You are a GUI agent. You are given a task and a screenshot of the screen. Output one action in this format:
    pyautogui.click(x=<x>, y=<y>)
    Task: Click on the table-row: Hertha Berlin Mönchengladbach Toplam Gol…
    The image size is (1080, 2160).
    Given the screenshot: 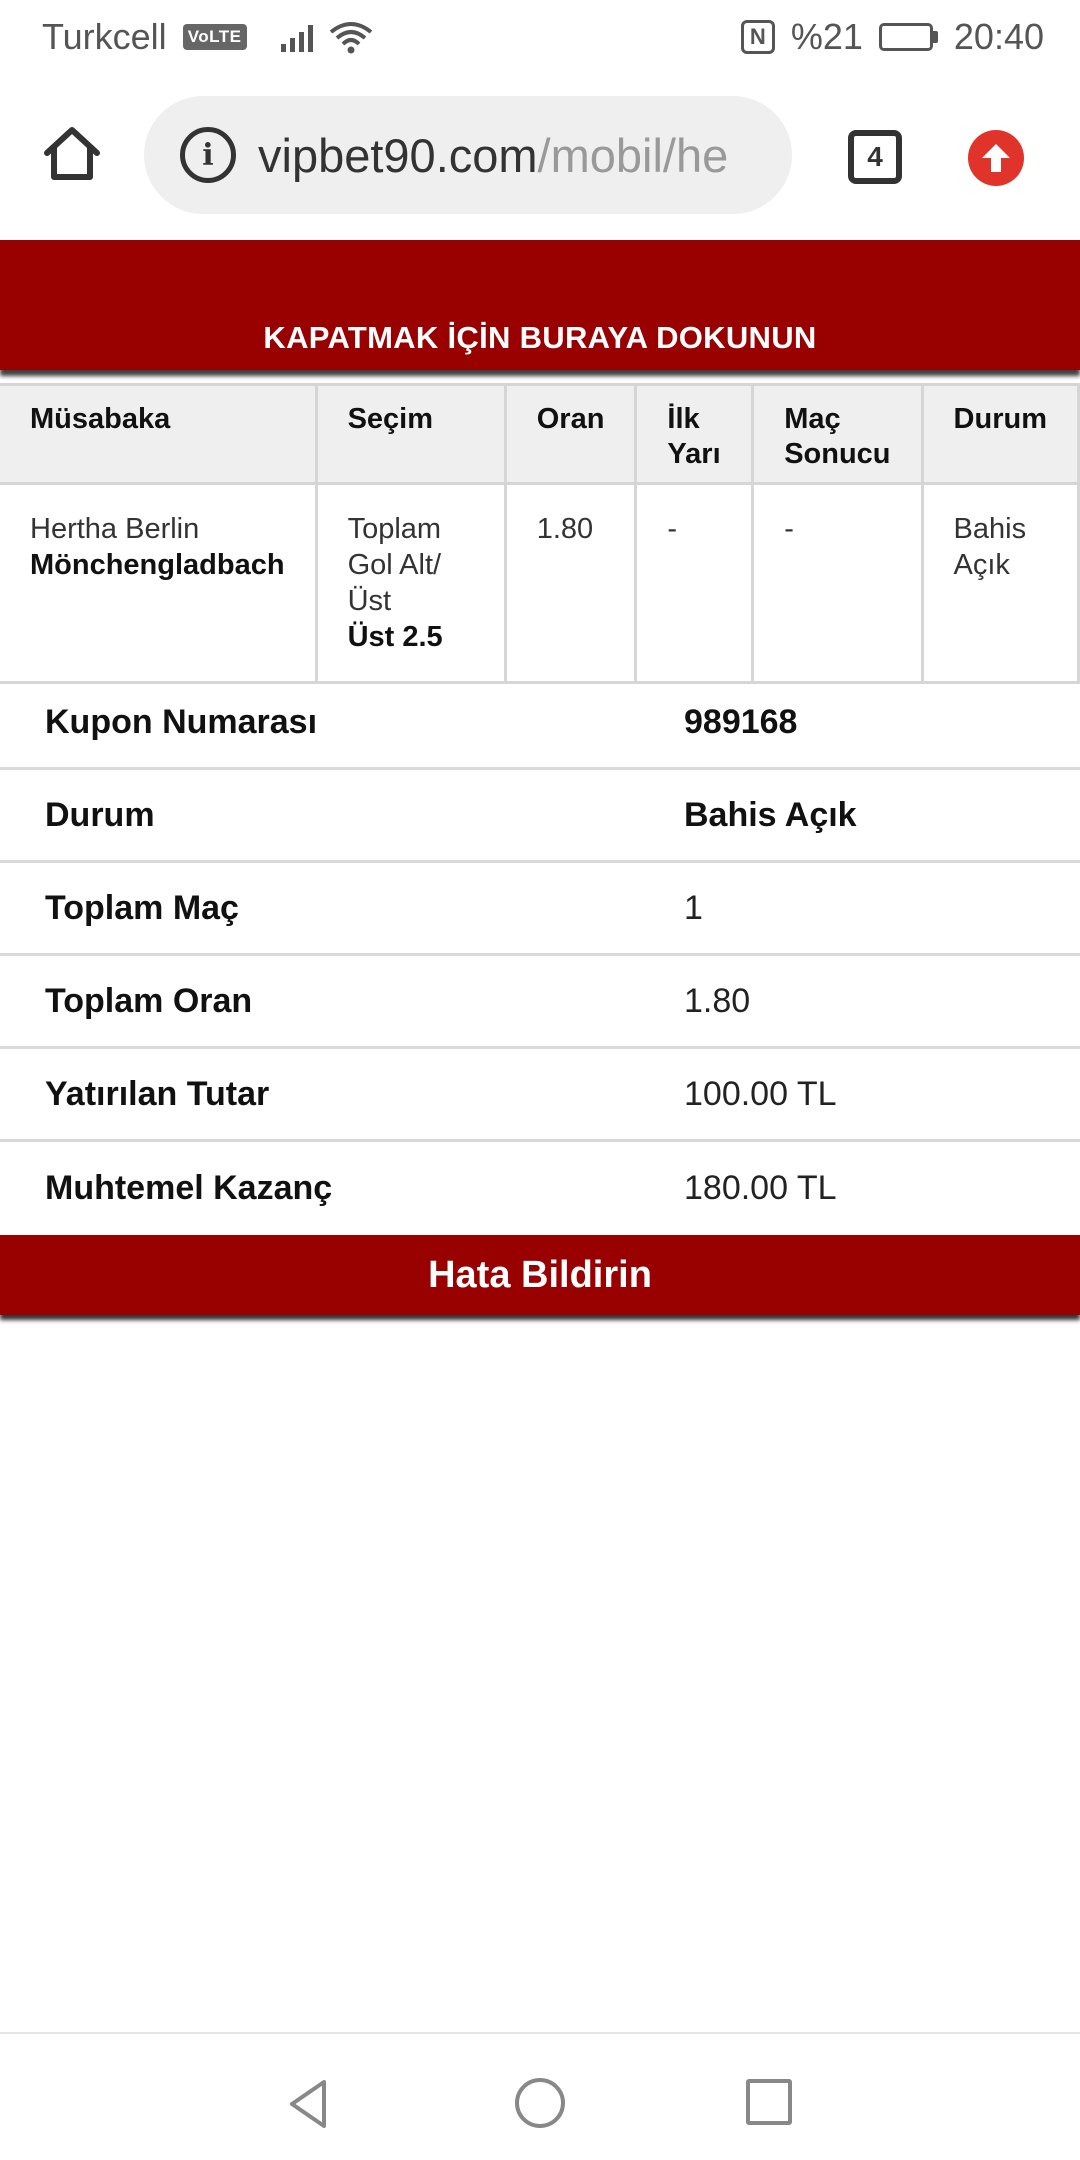 What is the action you would take?
    pyautogui.click(x=540, y=583)
    